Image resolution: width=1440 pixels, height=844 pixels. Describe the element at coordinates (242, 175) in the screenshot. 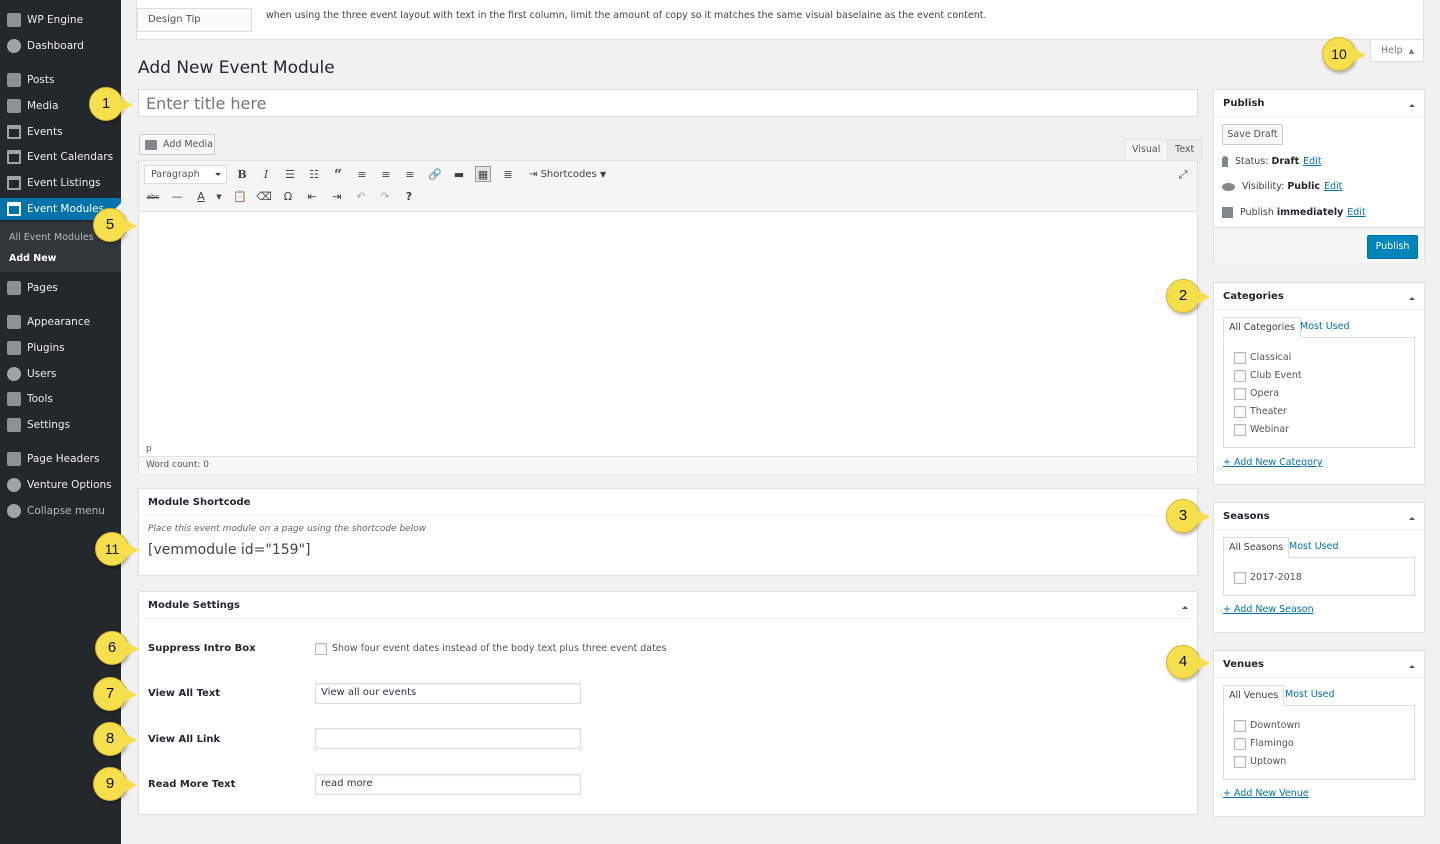

I see `bold-icon: B` at that location.